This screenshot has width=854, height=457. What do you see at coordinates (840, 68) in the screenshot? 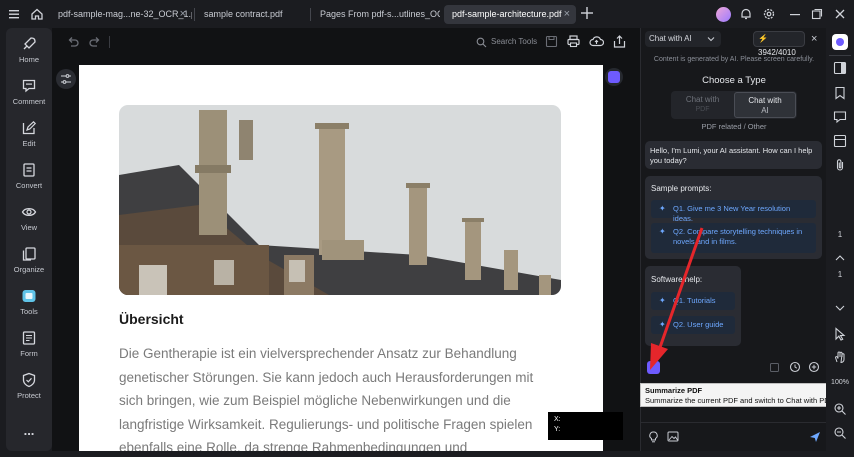
I see `panel-toggle-icon` at bounding box center [840, 68].